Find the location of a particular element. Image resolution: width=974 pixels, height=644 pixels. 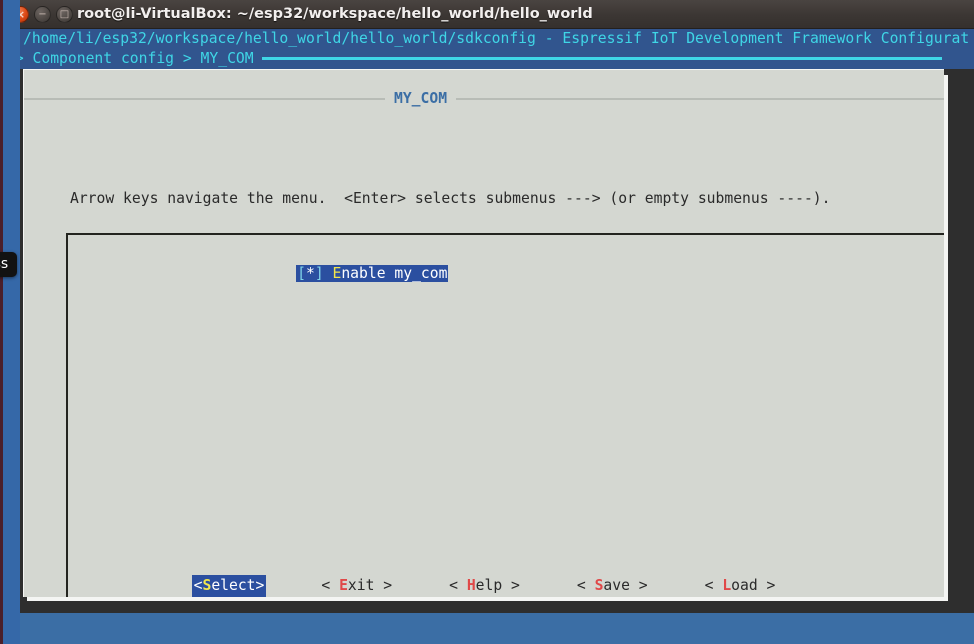

save-suffix: > is located at coordinates (638, 585).